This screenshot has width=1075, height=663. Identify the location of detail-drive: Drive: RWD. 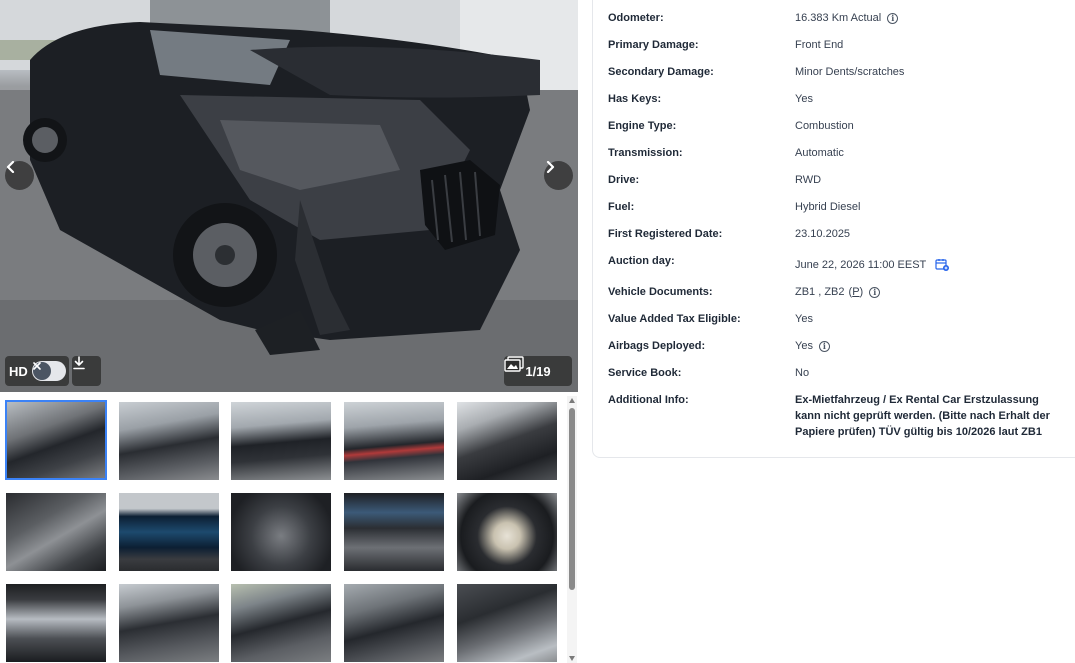
(841, 180).